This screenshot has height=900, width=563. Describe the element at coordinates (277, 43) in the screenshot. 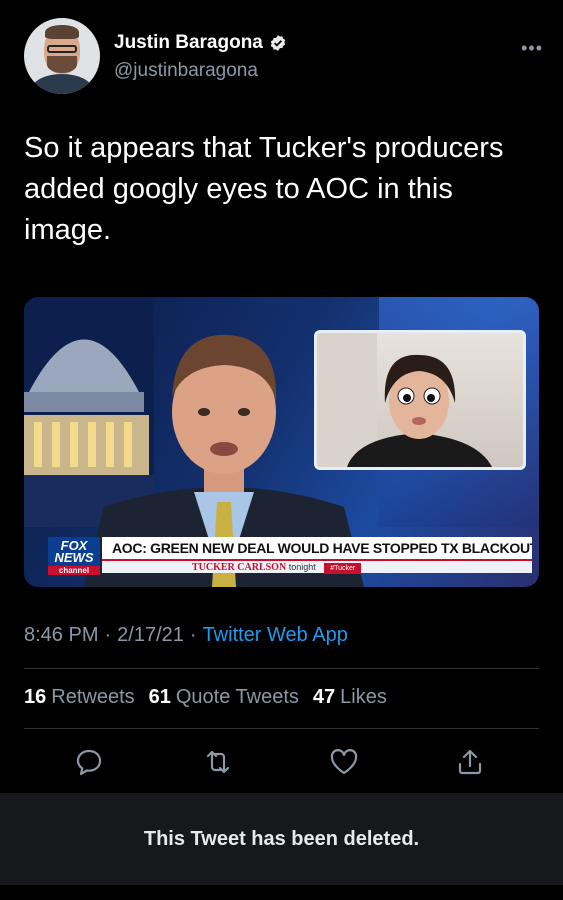

I see `verified-badge-icon` at that location.